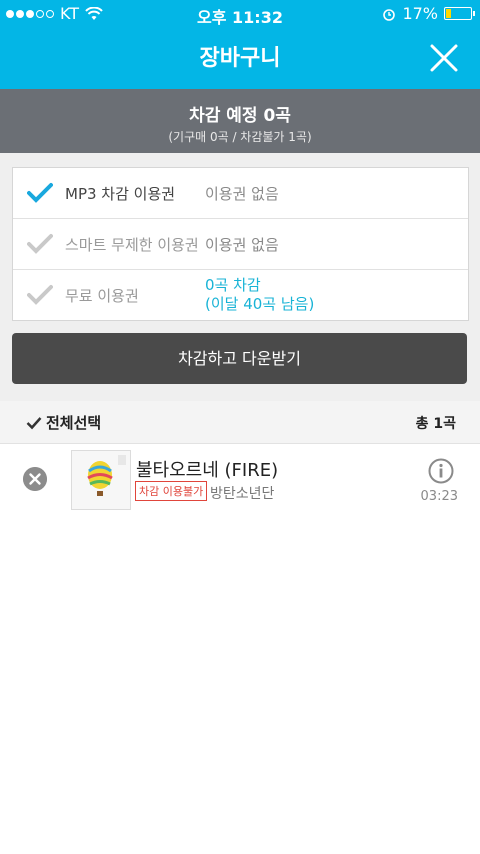 The width and height of the screenshot is (480, 854). I want to click on song-count: 총 1곡, so click(435, 424).